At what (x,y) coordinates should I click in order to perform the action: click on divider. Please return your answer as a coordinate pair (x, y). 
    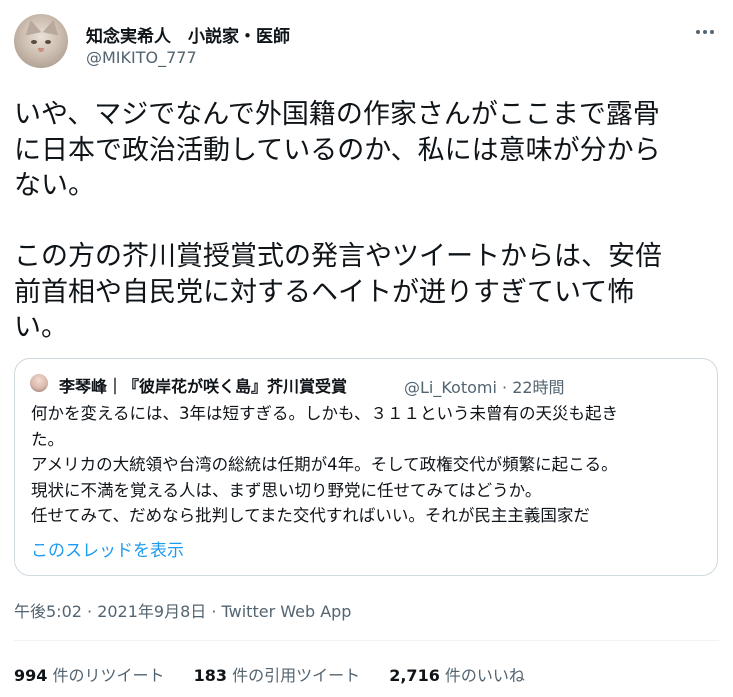
    Looking at the image, I should click on (366, 640).